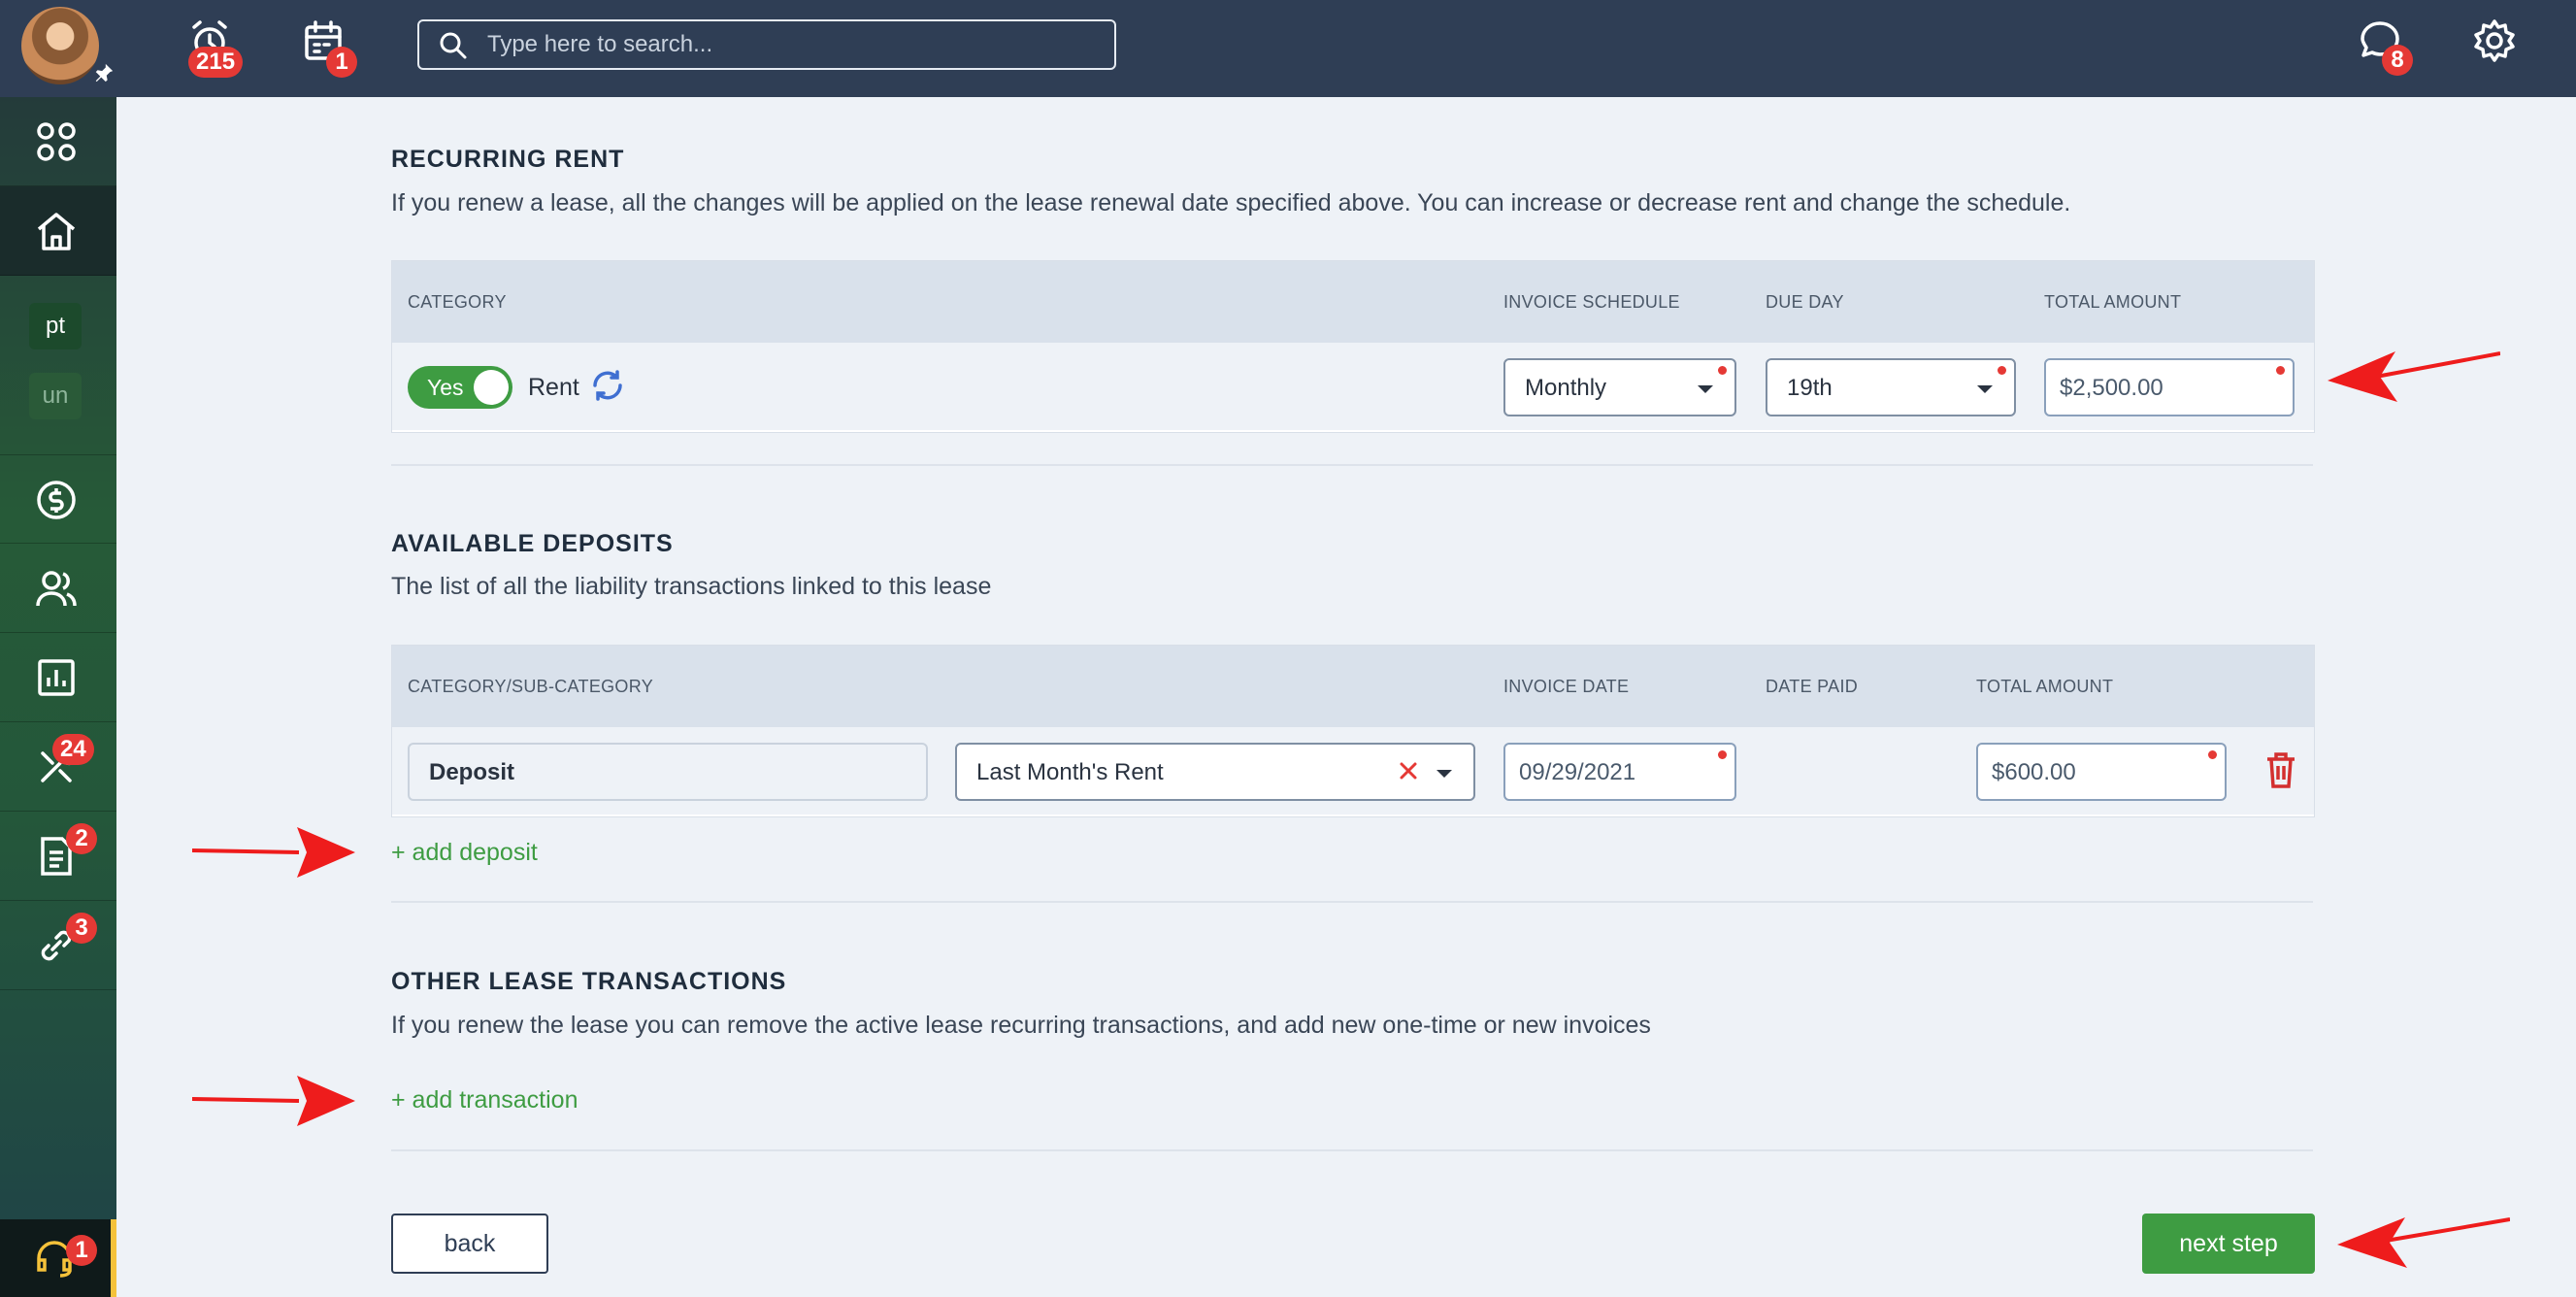 This screenshot has width=2576, height=1297. I want to click on invoice-date-input: 09/29/2021, so click(1619, 772).